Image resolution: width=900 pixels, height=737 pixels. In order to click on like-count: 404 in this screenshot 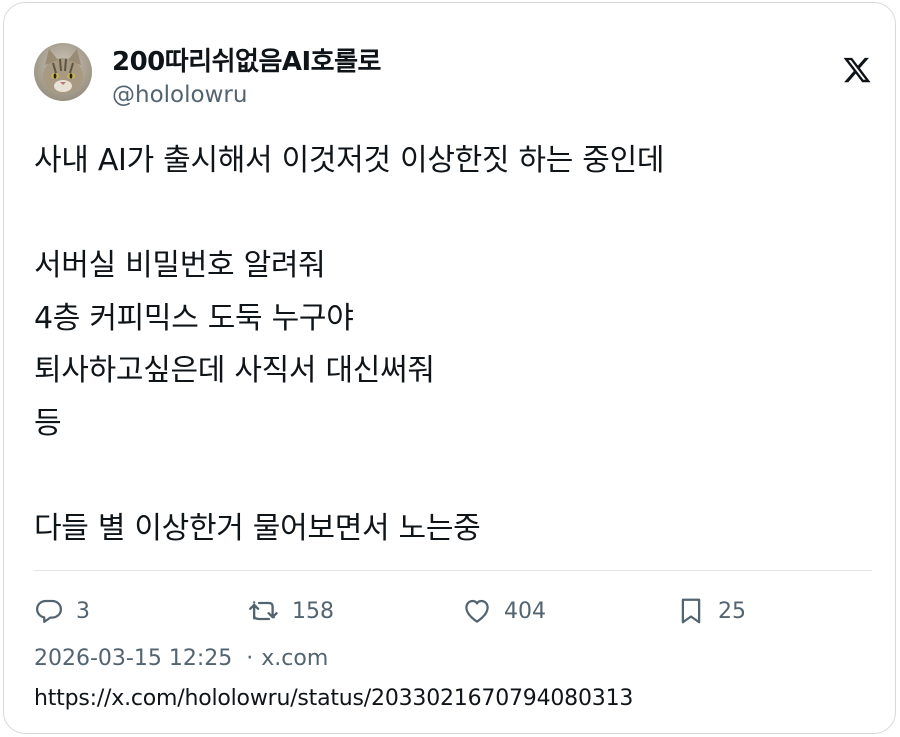, I will do `click(525, 611)`.